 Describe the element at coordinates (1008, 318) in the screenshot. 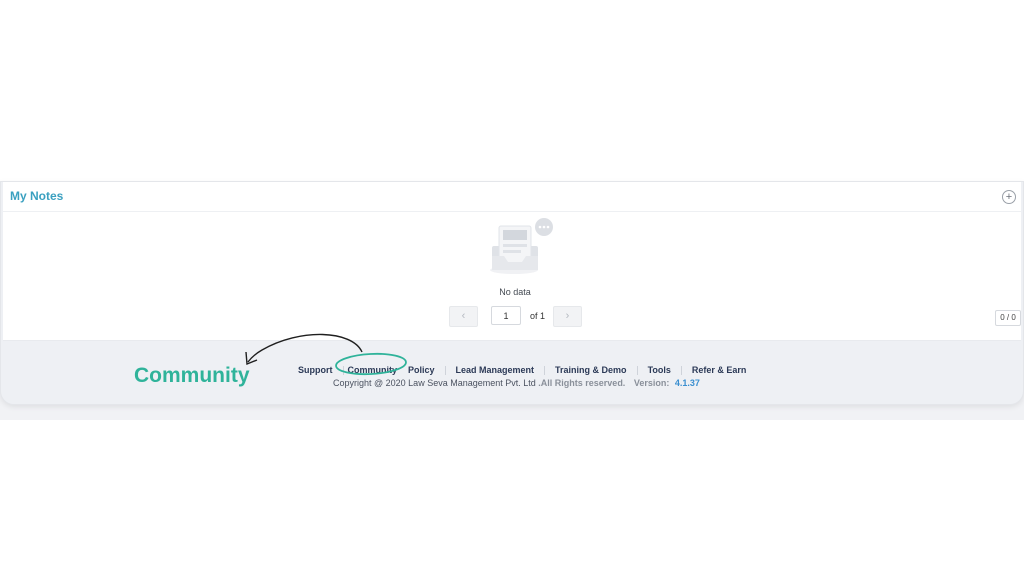

I see `record-count-badge: 0 / 0` at that location.